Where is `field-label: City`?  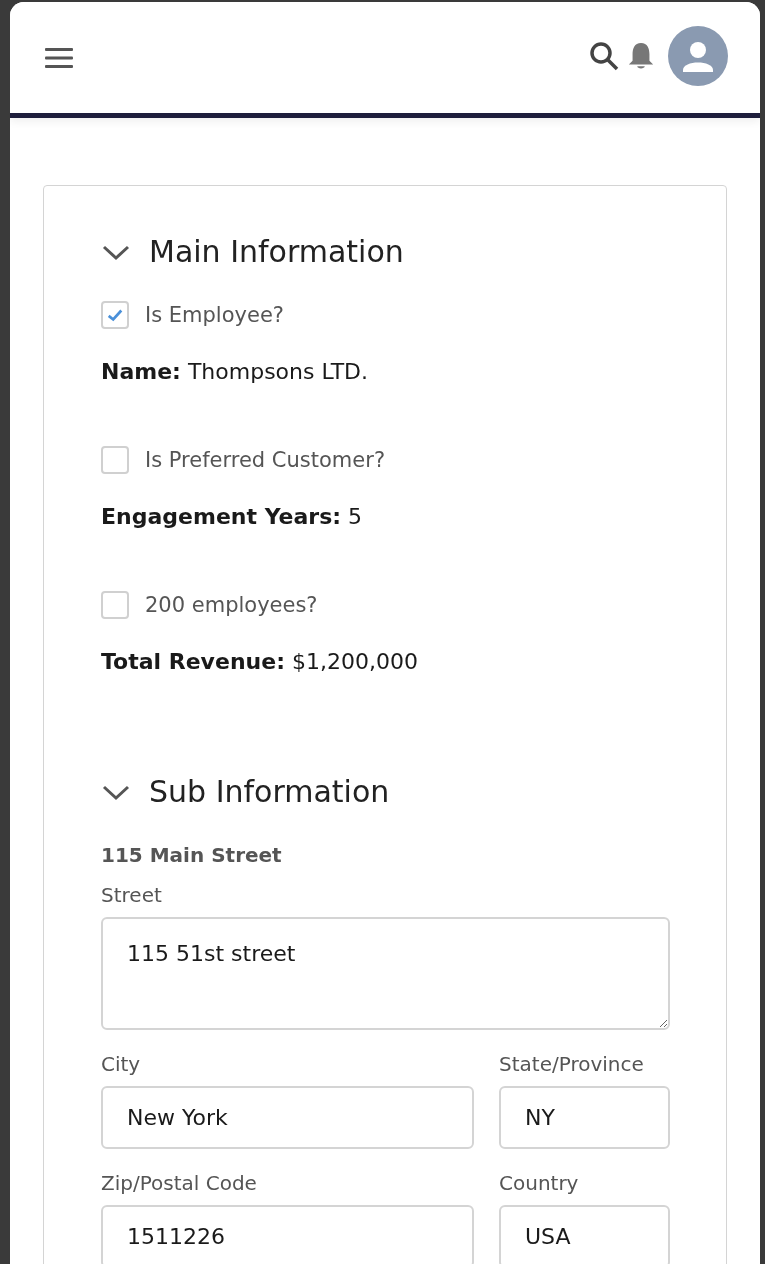 field-label: City is located at coordinates (121, 1064).